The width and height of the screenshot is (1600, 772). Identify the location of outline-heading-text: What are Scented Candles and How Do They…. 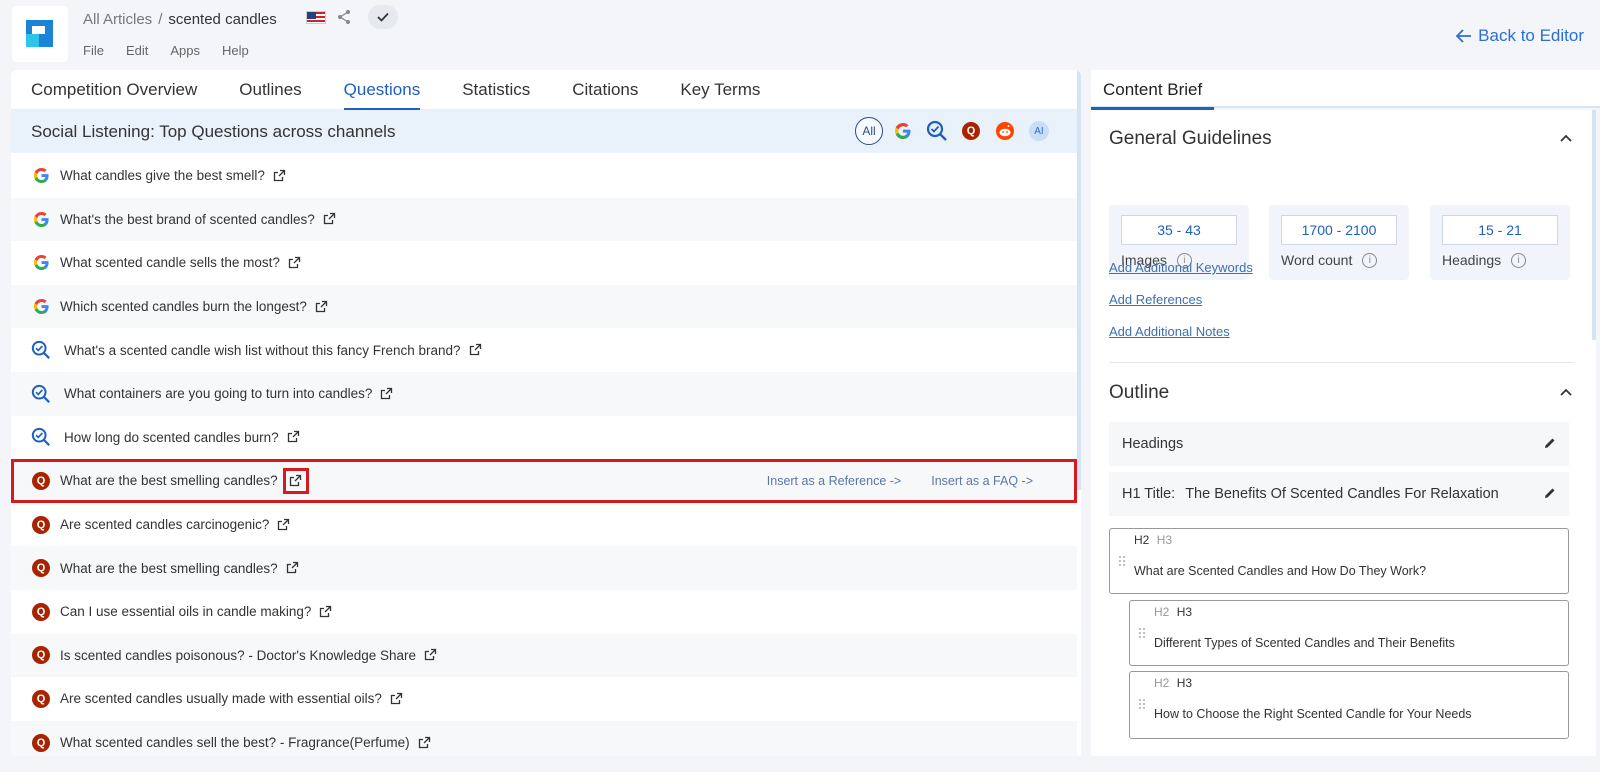
(1280, 571).